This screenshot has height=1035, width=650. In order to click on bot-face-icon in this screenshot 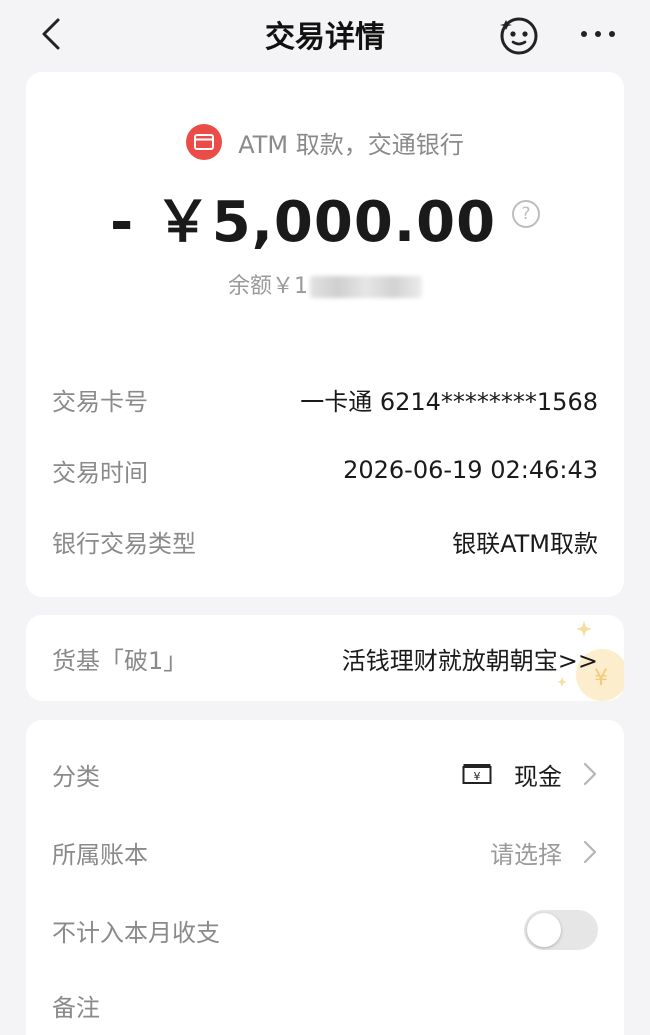, I will do `click(519, 35)`.